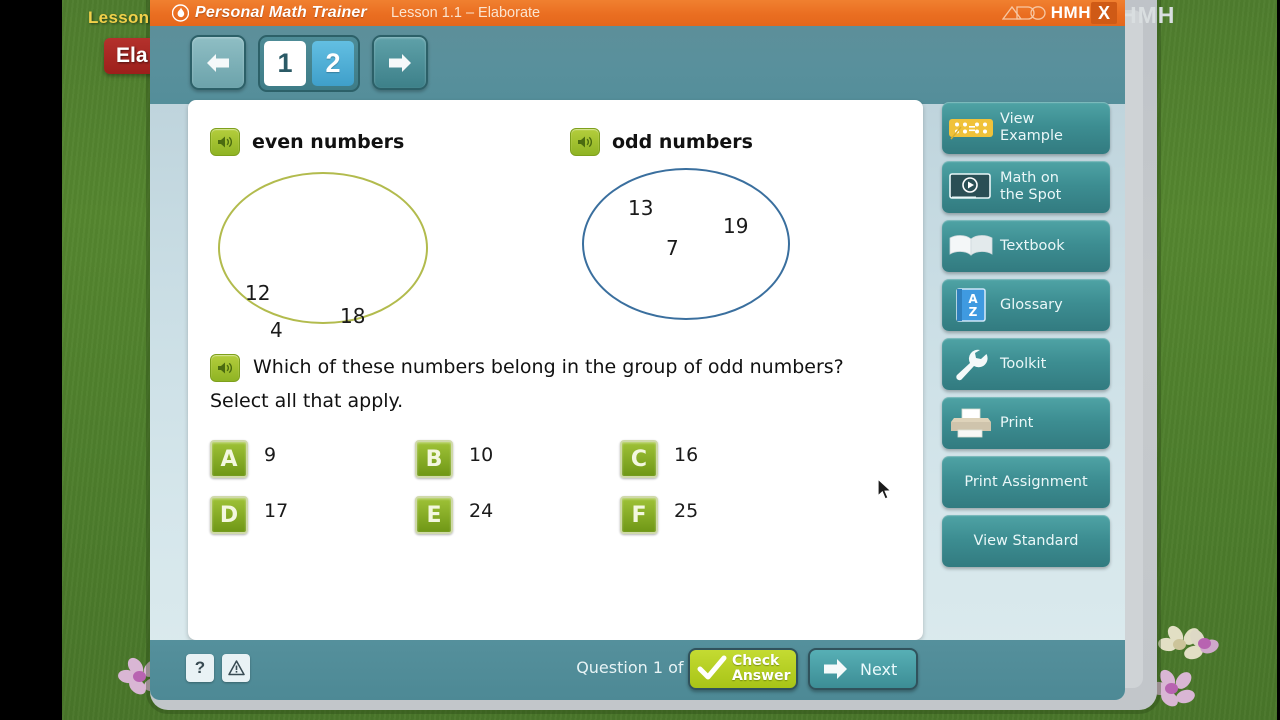  What do you see at coordinates (1017, 422) in the screenshot?
I see `print-label: Print` at bounding box center [1017, 422].